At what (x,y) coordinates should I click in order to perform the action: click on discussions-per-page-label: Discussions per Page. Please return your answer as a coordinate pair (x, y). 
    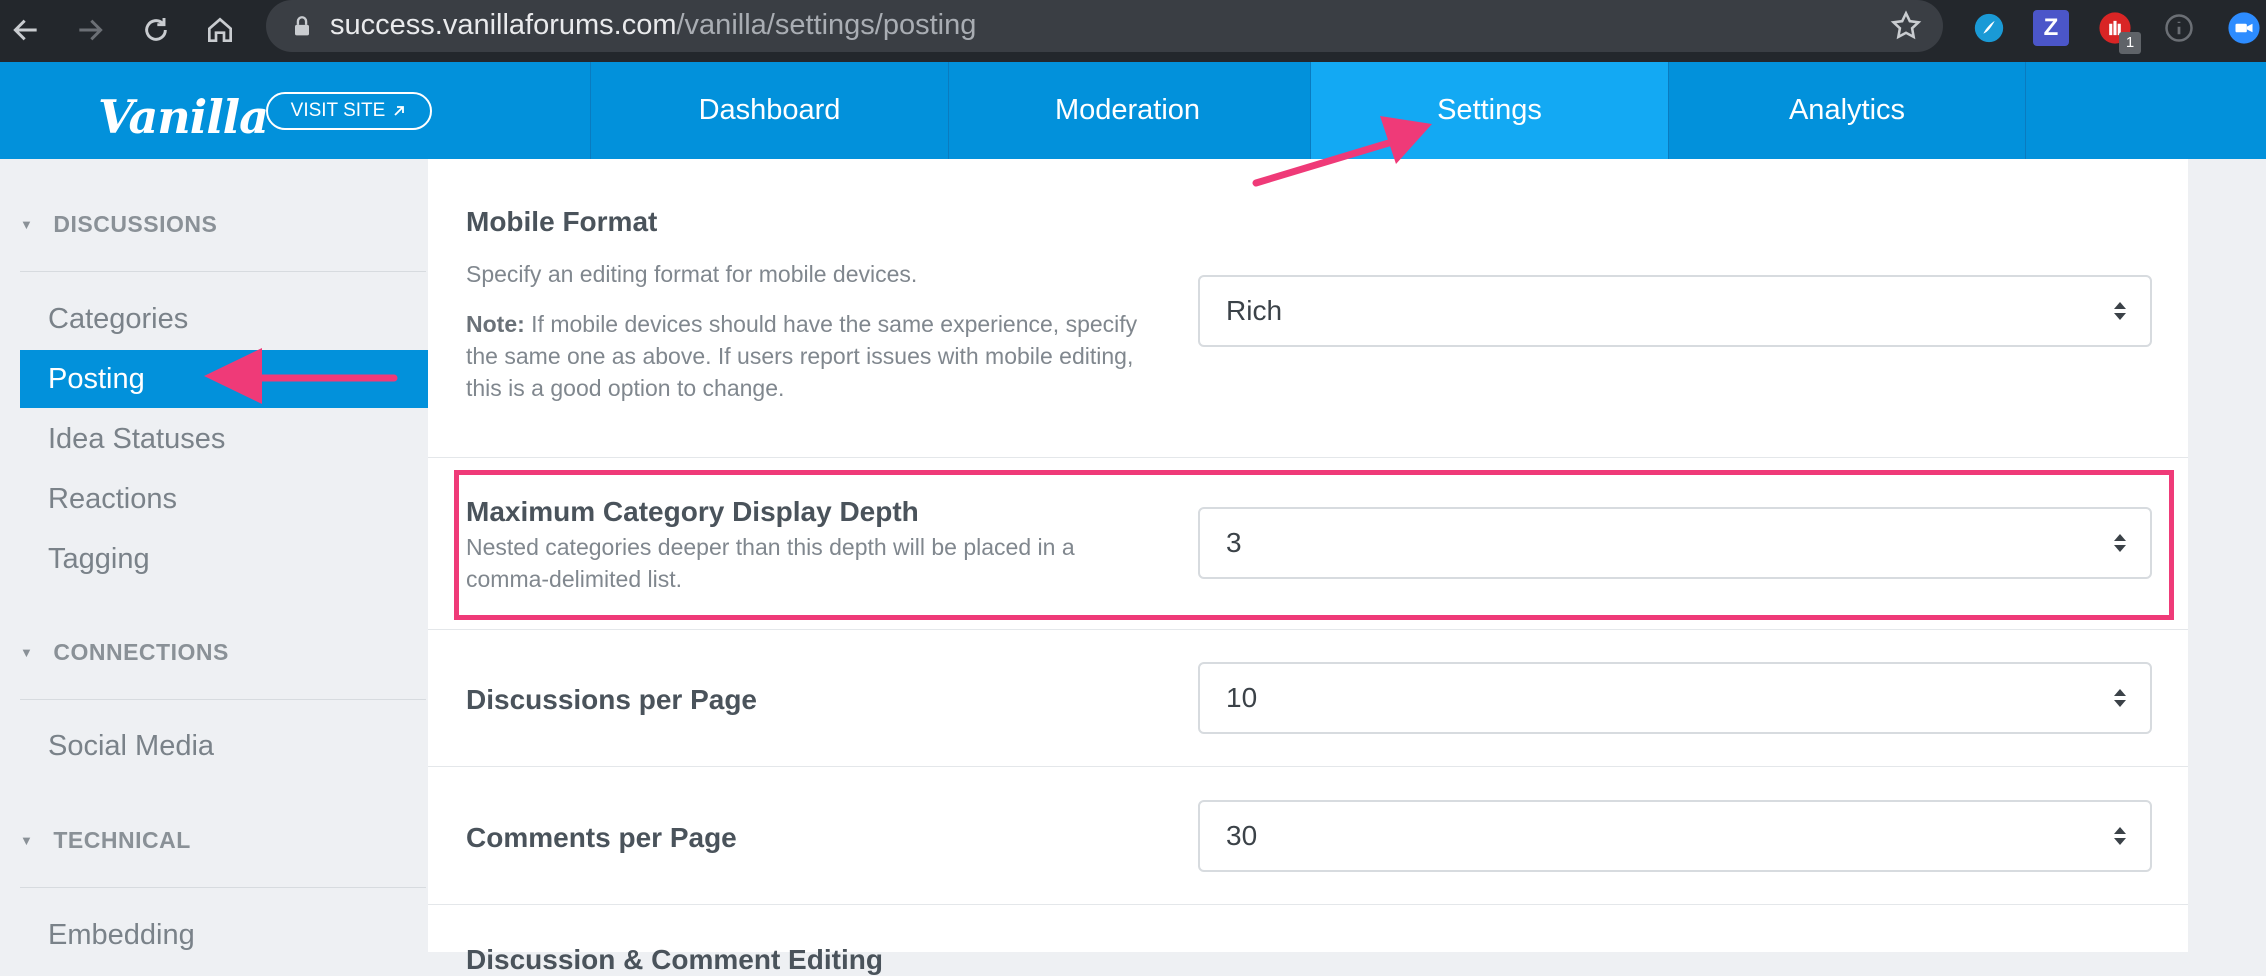
    Looking at the image, I should click on (612, 699).